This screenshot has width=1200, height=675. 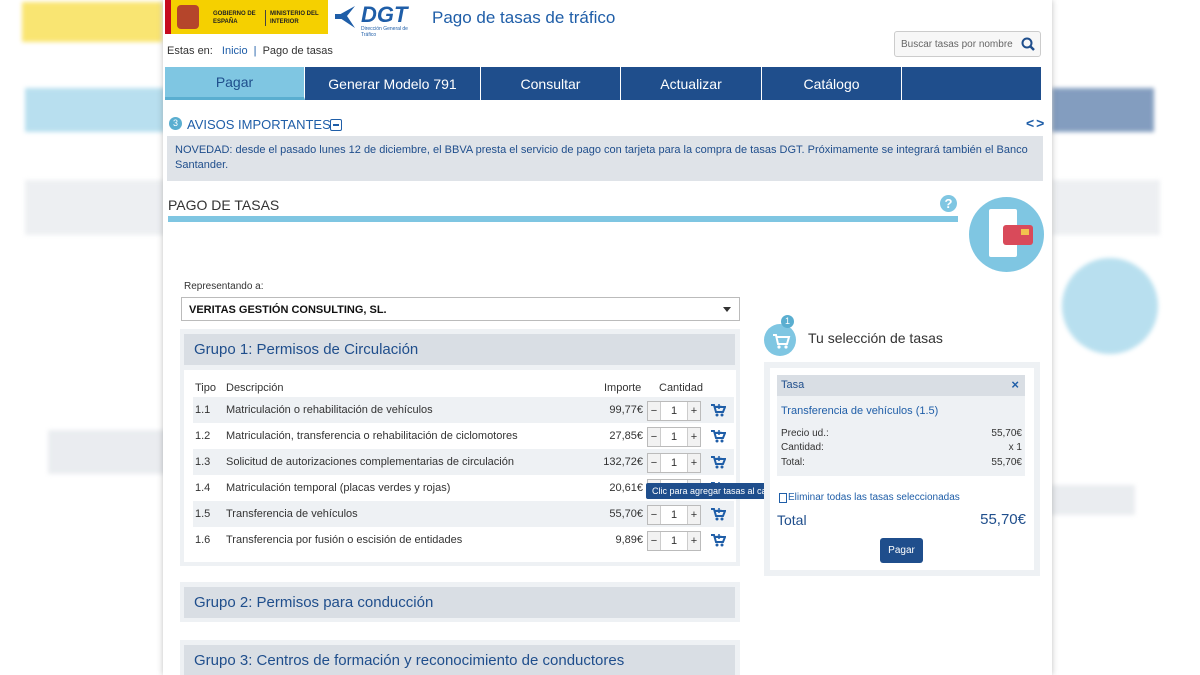 I want to click on page-header-title: Pago de tasas de tráfico, so click(x=524, y=17).